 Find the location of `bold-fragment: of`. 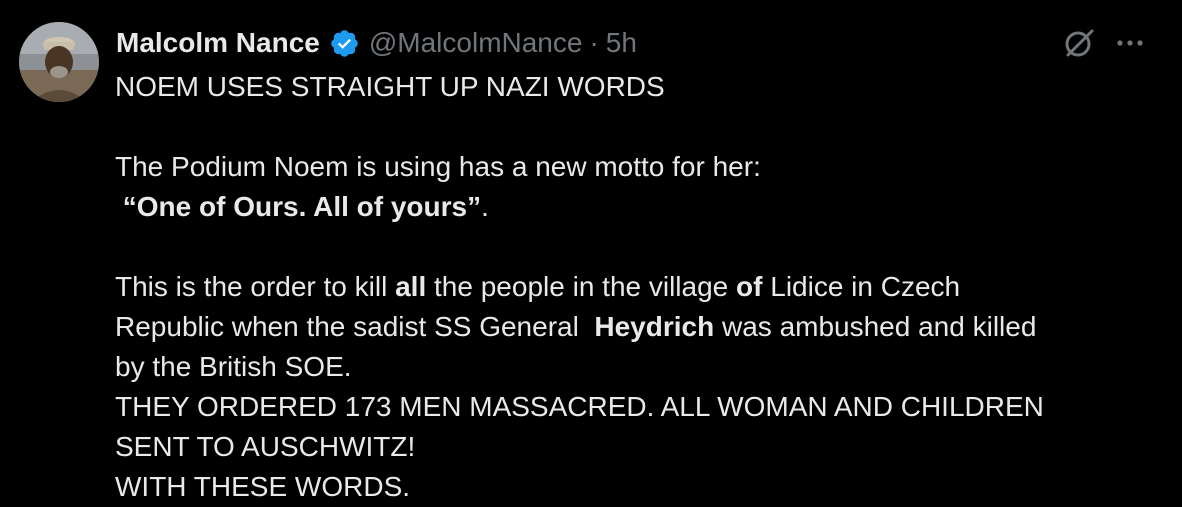

bold-fragment: of is located at coordinates (749, 286).